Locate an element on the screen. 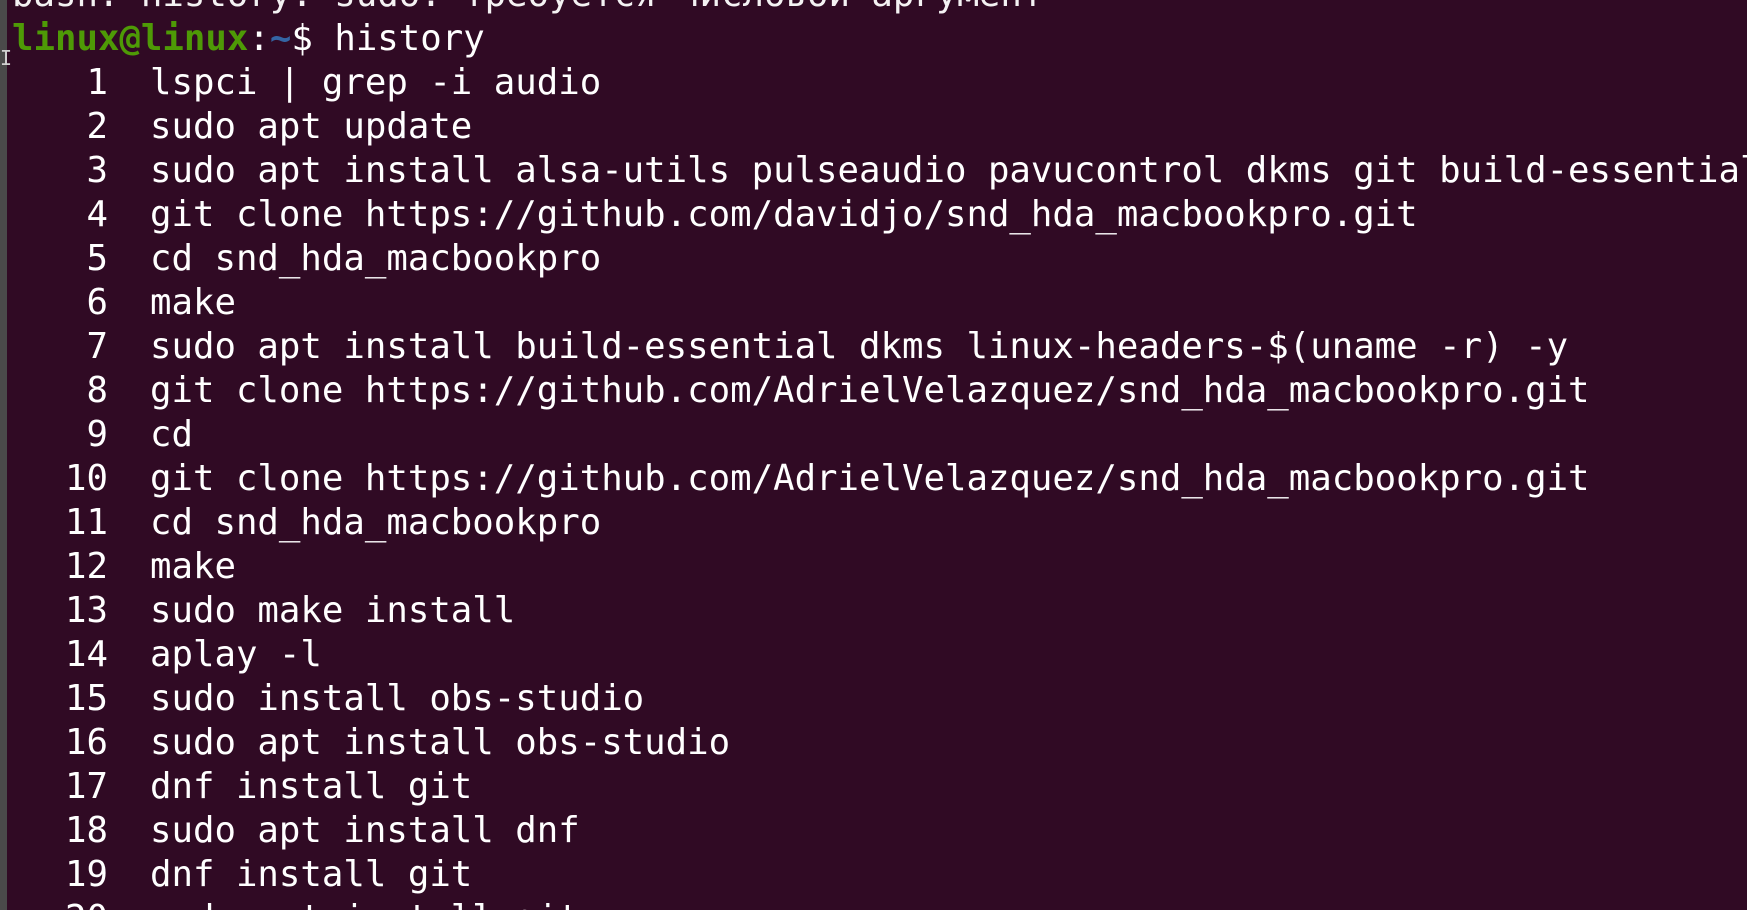 The width and height of the screenshot is (1747, 910). history-entry: 6 make is located at coordinates (879, 303).